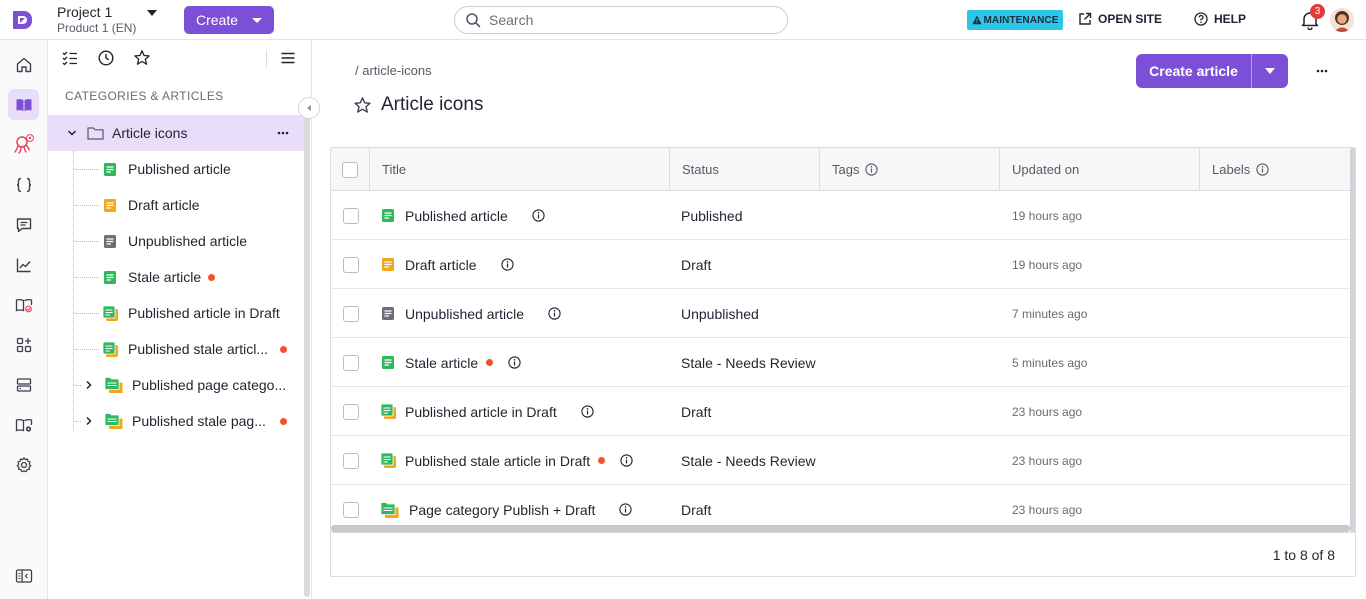 This screenshot has width=1366, height=599. What do you see at coordinates (1275, 169) in the screenshot?
I see `column-header-labels: Labels` at bounding box center [1275, 169].